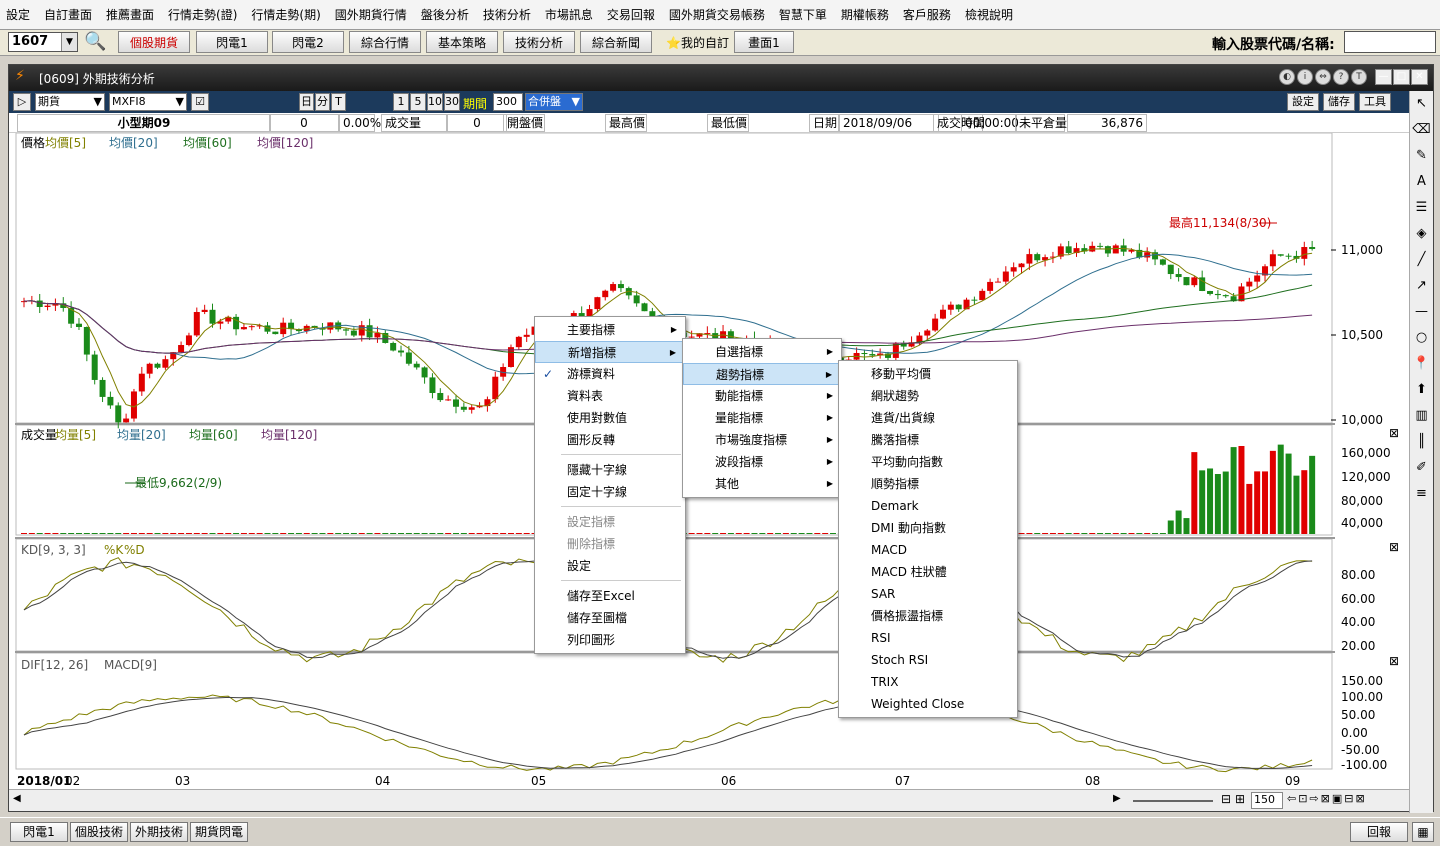 The height and width of the screenshot is (846, 1440). What do you see at coordinates (445, 14) in the screenshot?
I see `menu-item-6: 盤後分析` at bounding box center [445, 14].